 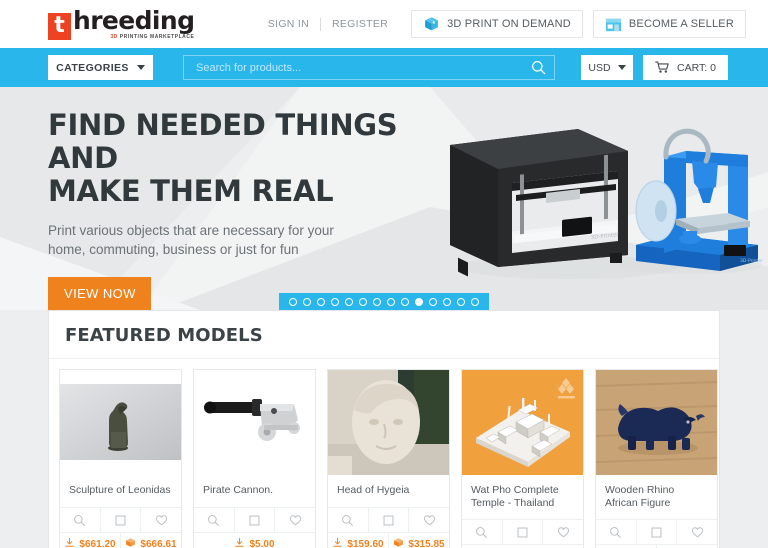 I want to click on svg-text: 3D-Printer, so click(x=751, y=261).